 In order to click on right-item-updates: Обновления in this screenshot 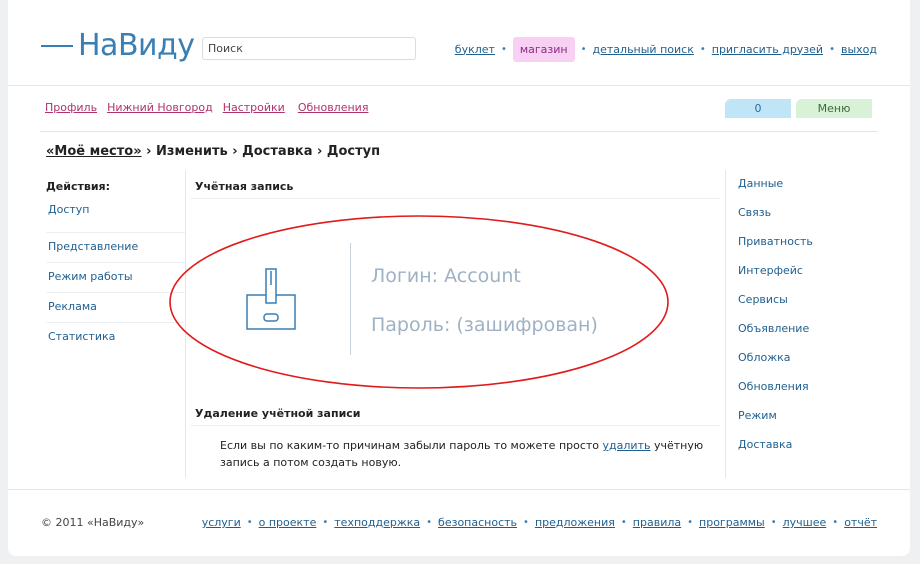, I will do `click(775, 394)`.